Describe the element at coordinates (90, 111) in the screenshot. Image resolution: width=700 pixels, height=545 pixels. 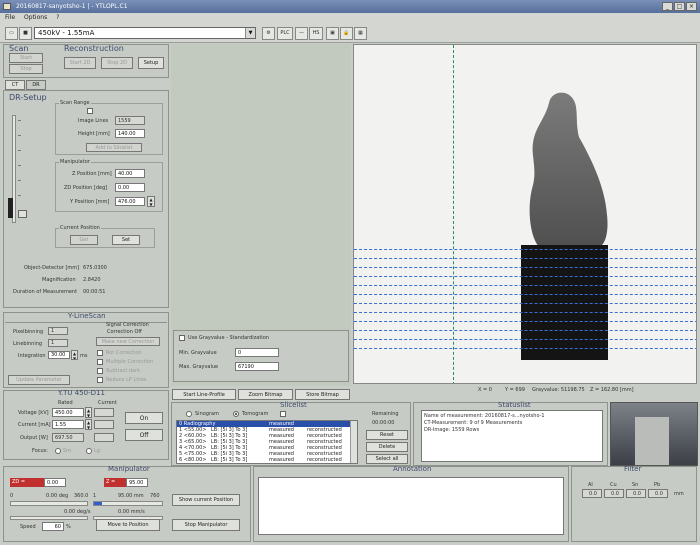
I see `scan-range-checkbox` at that location.